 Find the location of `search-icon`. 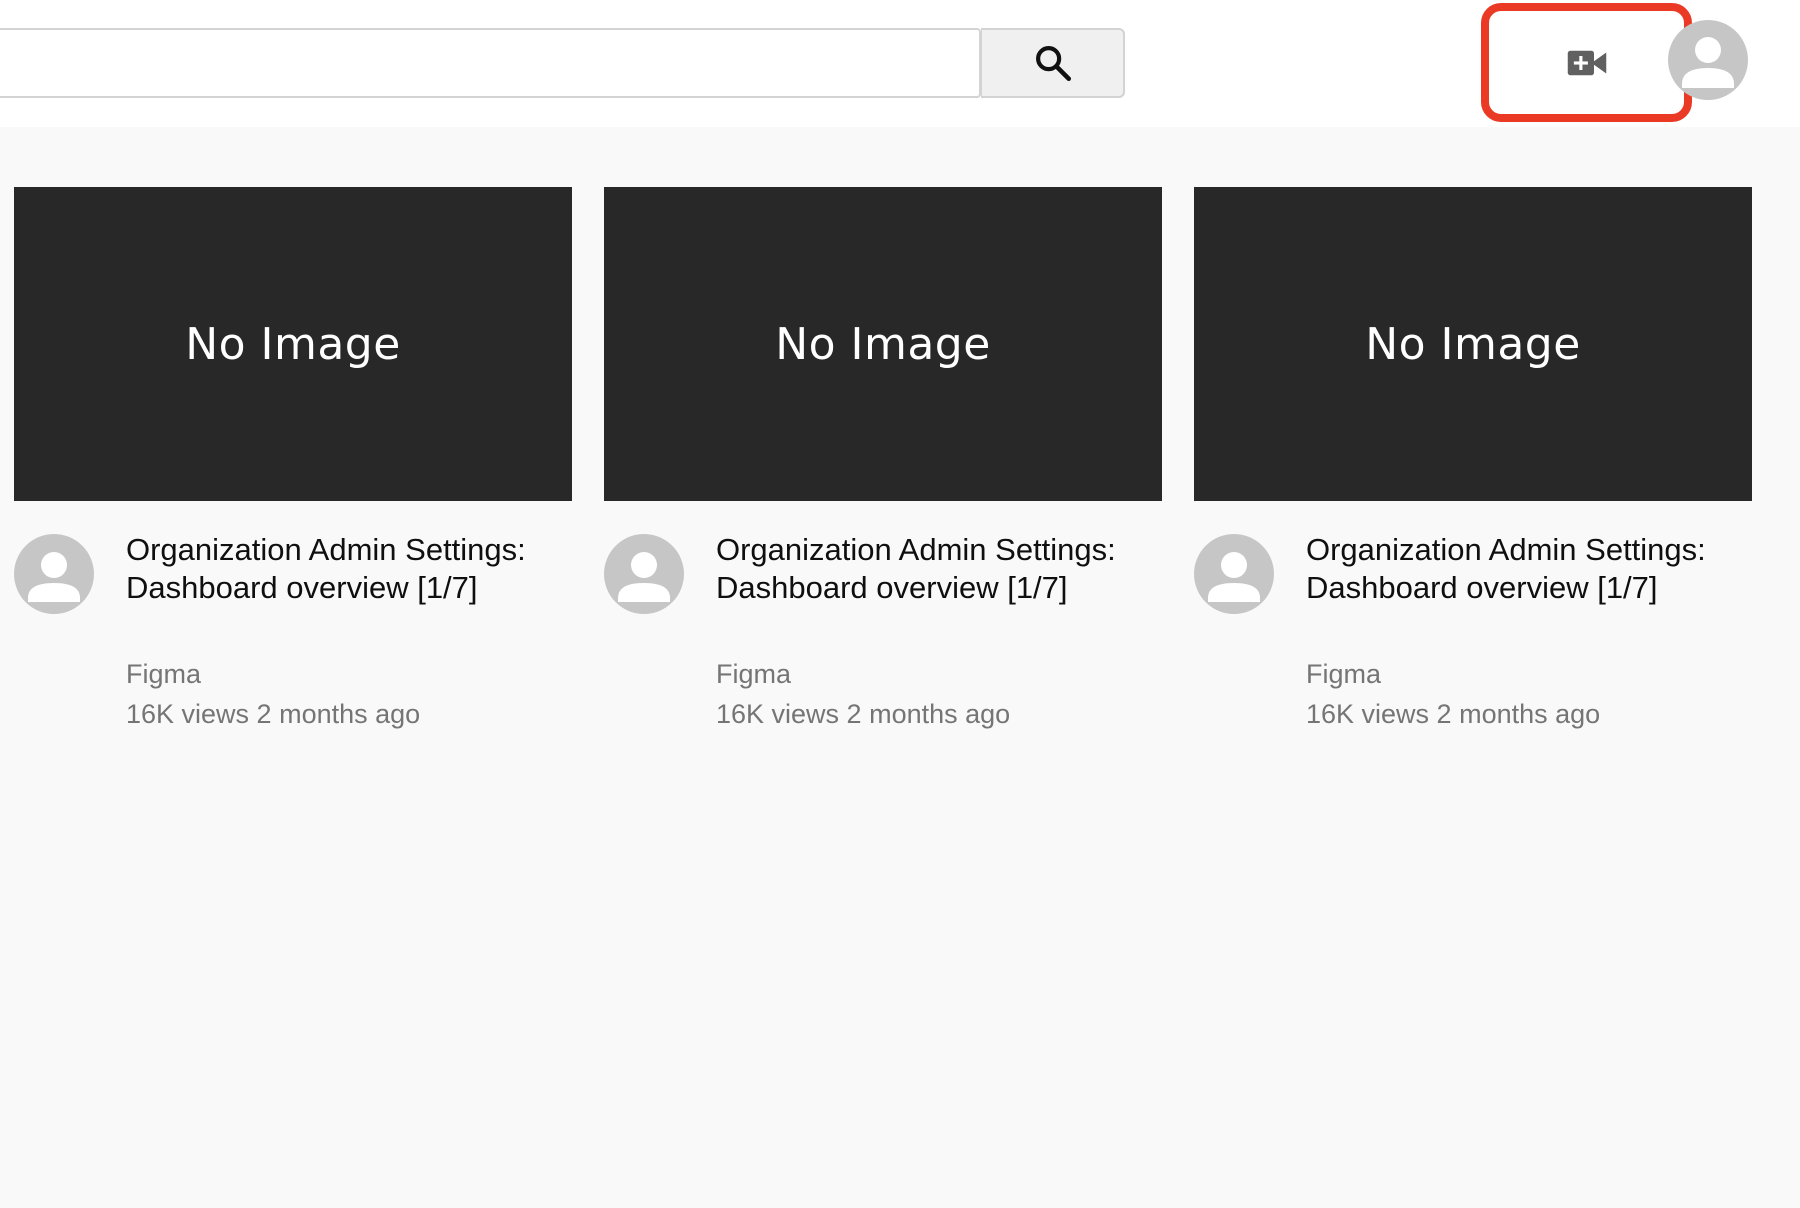

search-icon is located at coordinates (1053, 64).